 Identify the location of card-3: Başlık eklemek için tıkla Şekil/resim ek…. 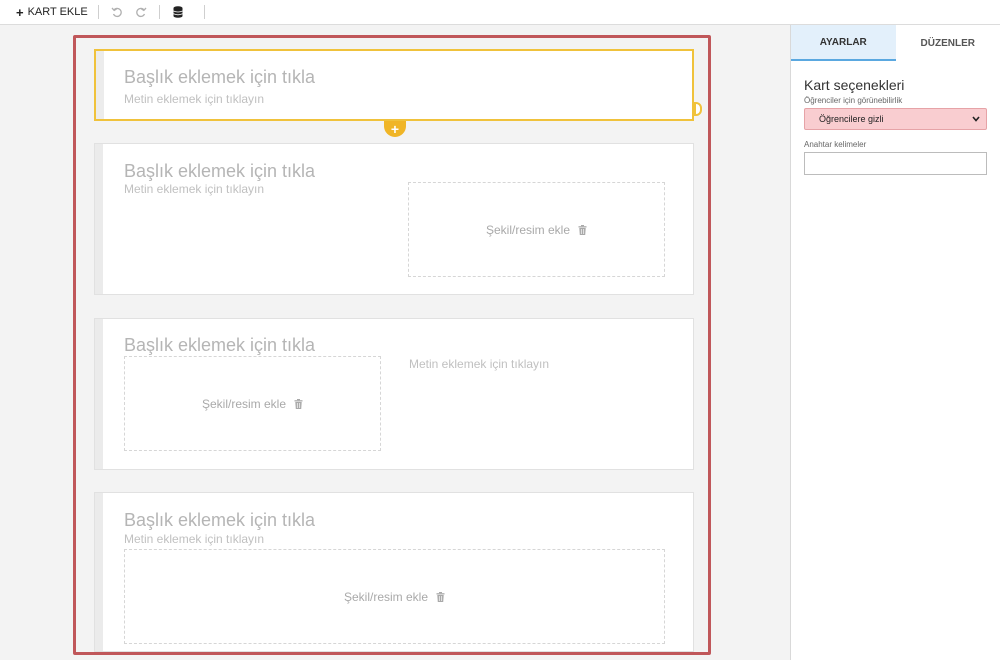
(394, 394).